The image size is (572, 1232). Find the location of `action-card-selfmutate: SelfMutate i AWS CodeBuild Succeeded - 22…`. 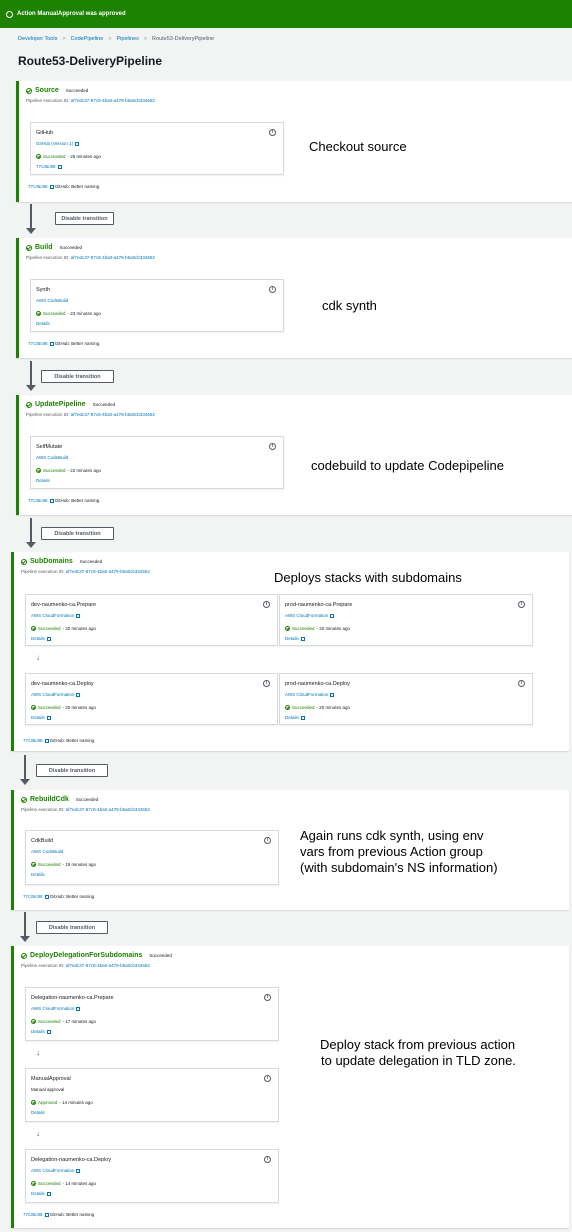

action-card-selfmutate: SelfMutate i AWS CodeBuild Succeeded - 22… is located at coordinates (157, 462).